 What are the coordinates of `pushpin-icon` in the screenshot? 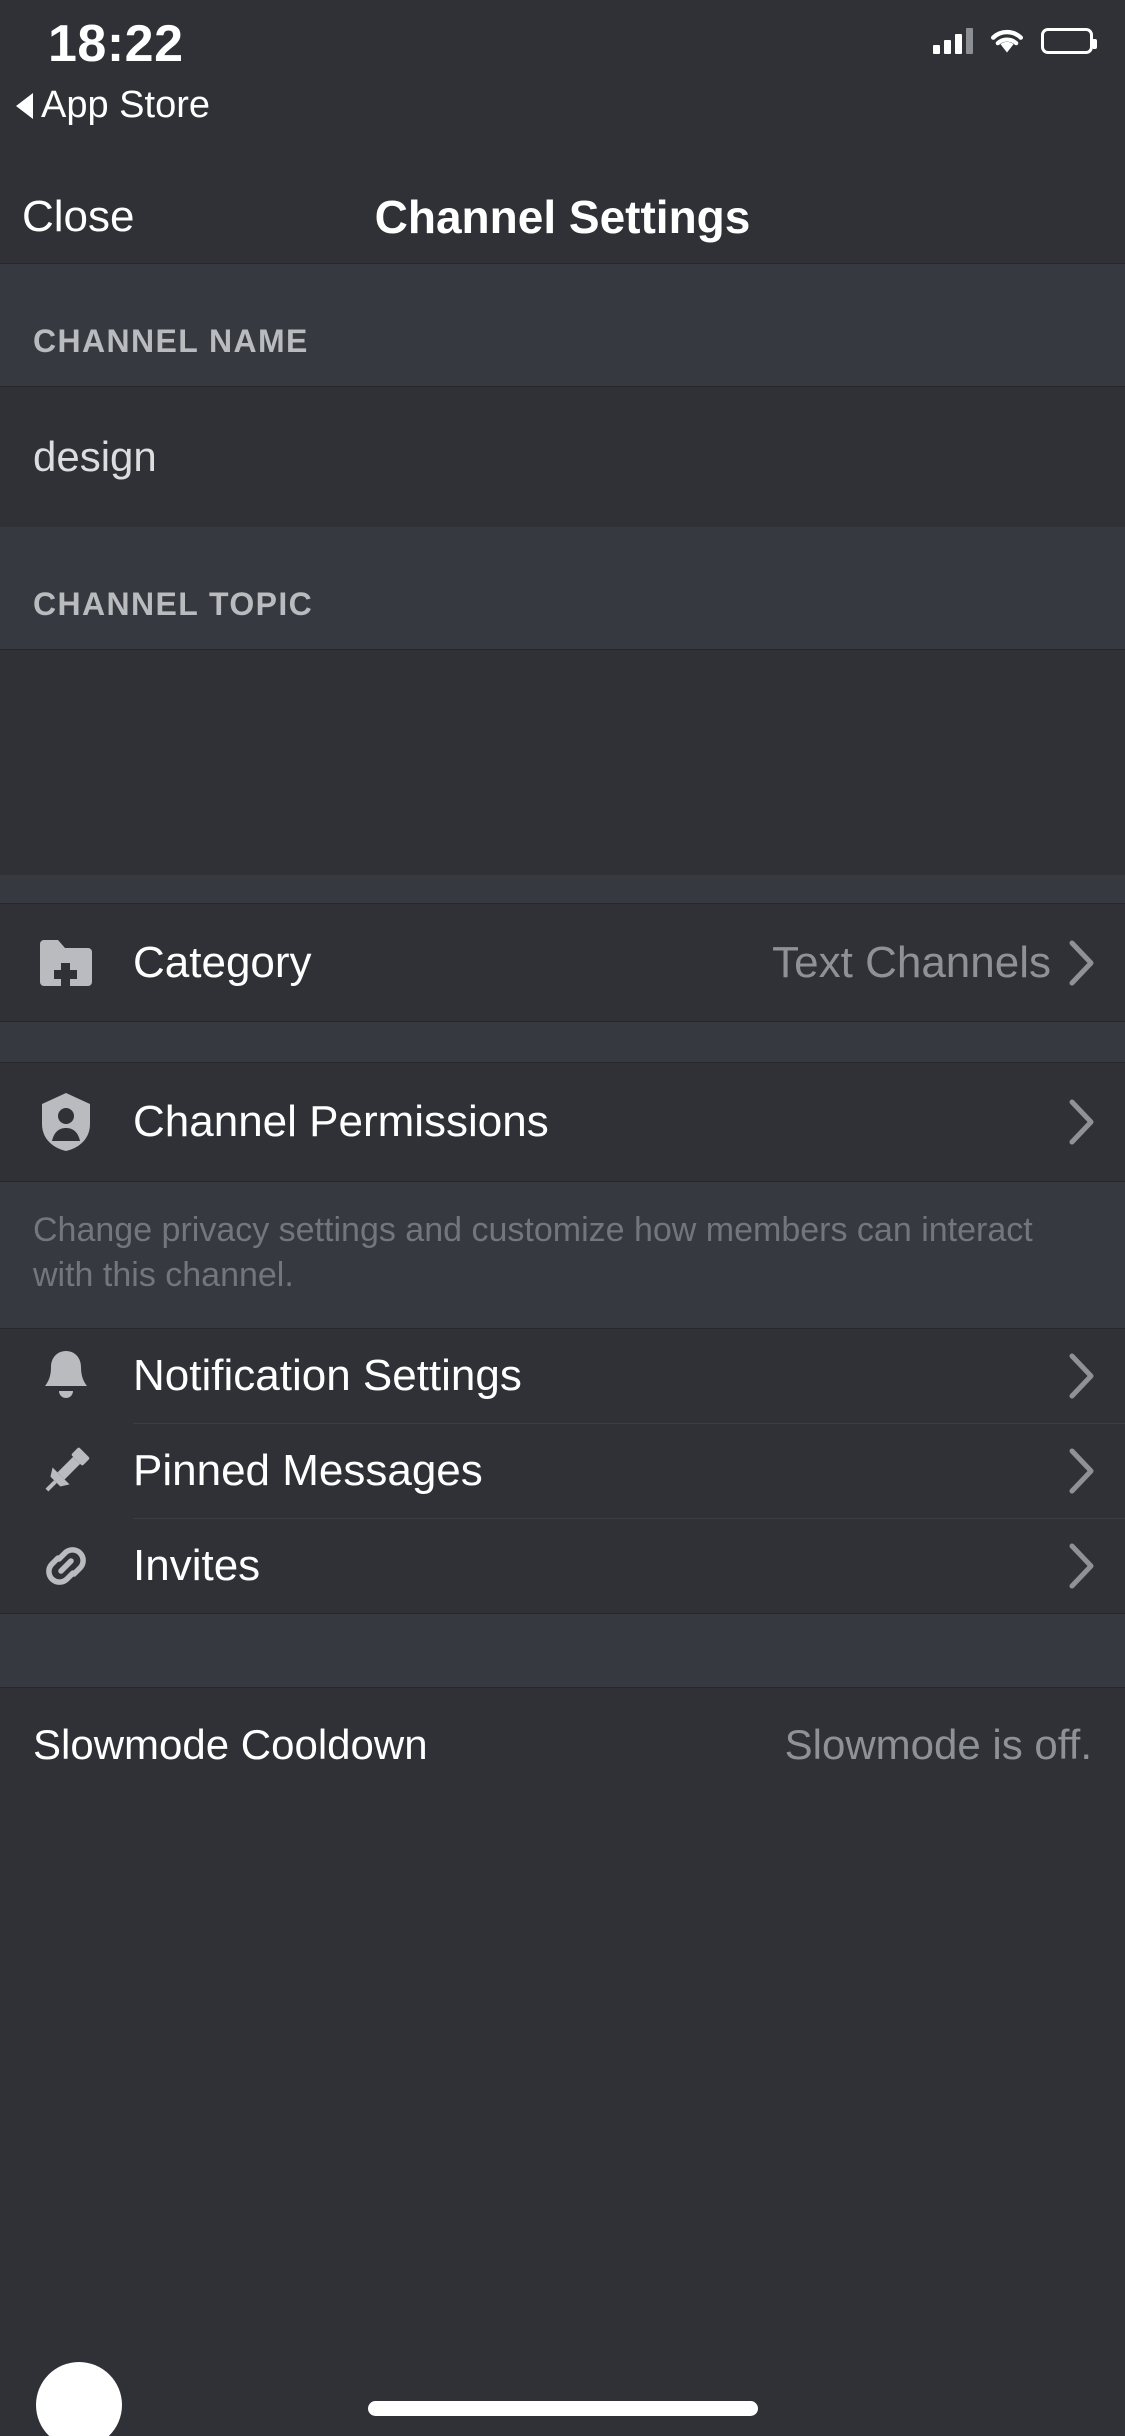 It's located at (66, 1471).